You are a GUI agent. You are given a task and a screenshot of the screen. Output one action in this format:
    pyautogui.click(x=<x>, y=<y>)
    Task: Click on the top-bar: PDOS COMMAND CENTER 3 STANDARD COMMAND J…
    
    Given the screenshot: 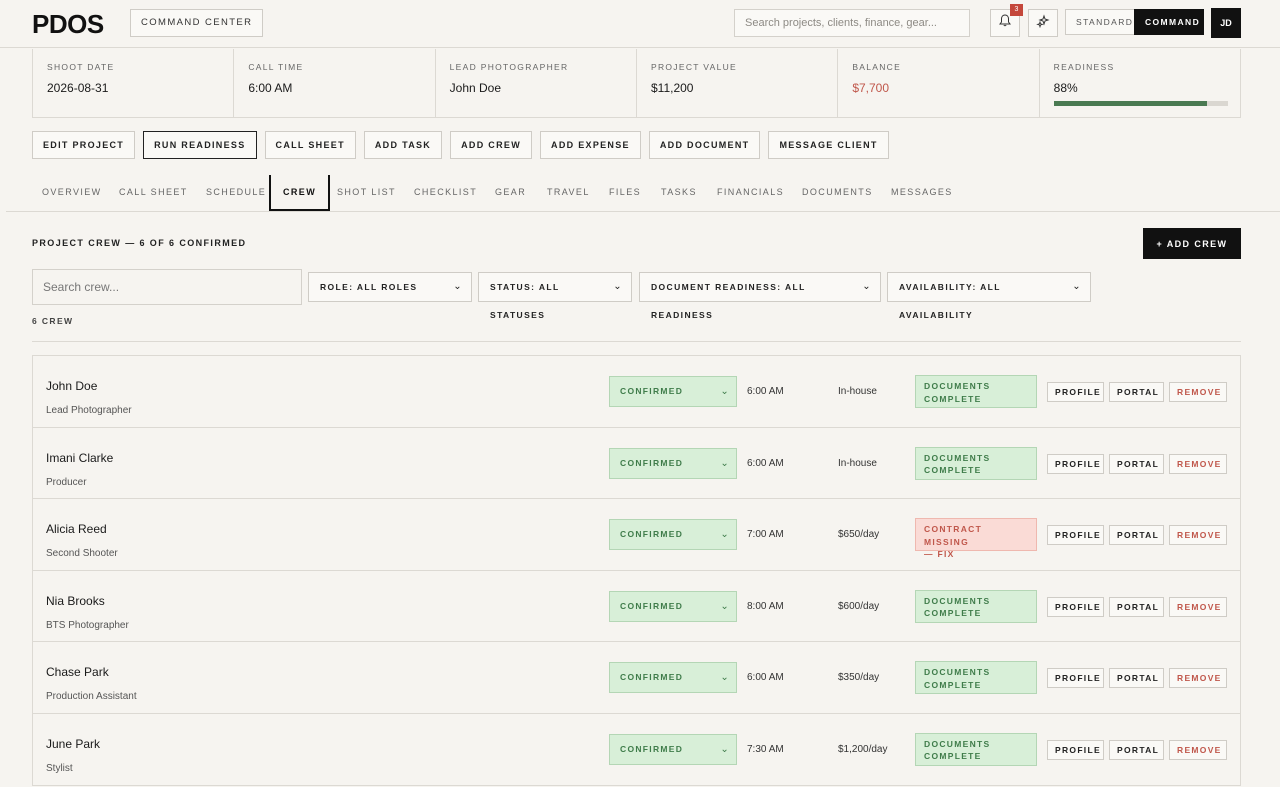 What is the action you would take?
    pyautogui.click(x=640, y=24)
    